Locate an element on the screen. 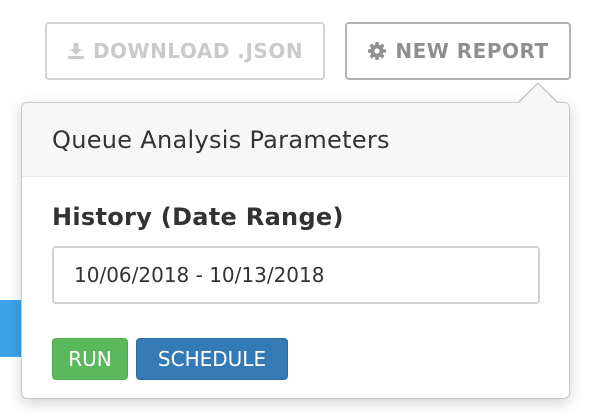 The width and height of the screenshot is (590, 420). background-panel-edge is located at coordinates (11, 328).